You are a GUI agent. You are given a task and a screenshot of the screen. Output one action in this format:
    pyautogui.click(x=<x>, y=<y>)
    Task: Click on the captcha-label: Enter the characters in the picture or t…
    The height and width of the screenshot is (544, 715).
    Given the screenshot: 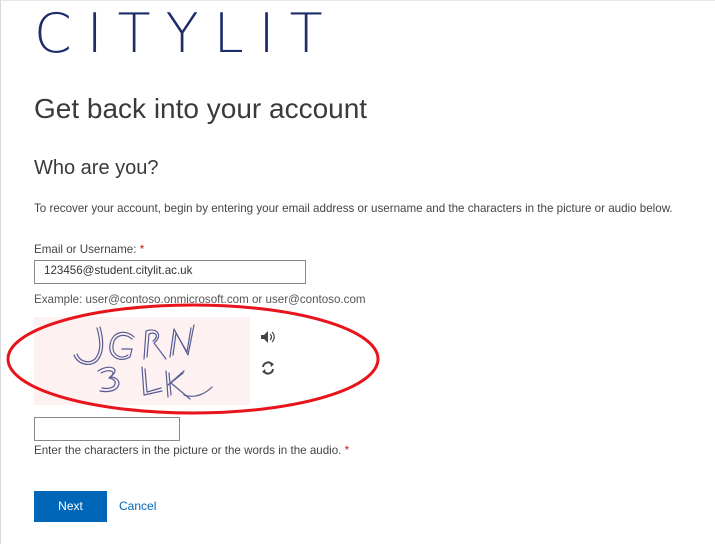 What is the action you would take?
    pyautogui.click(x=191, y=450)
    